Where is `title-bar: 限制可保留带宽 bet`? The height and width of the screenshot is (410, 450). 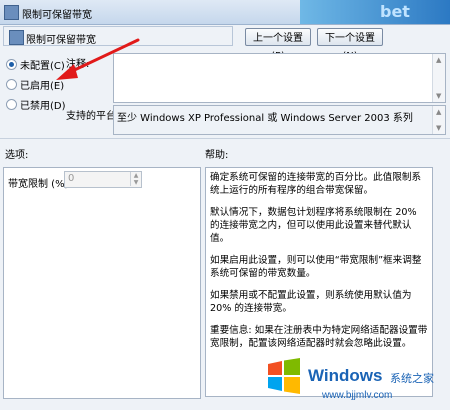
title-bar: 限制可保留带宽 bet is located at coordinates (225, 12).